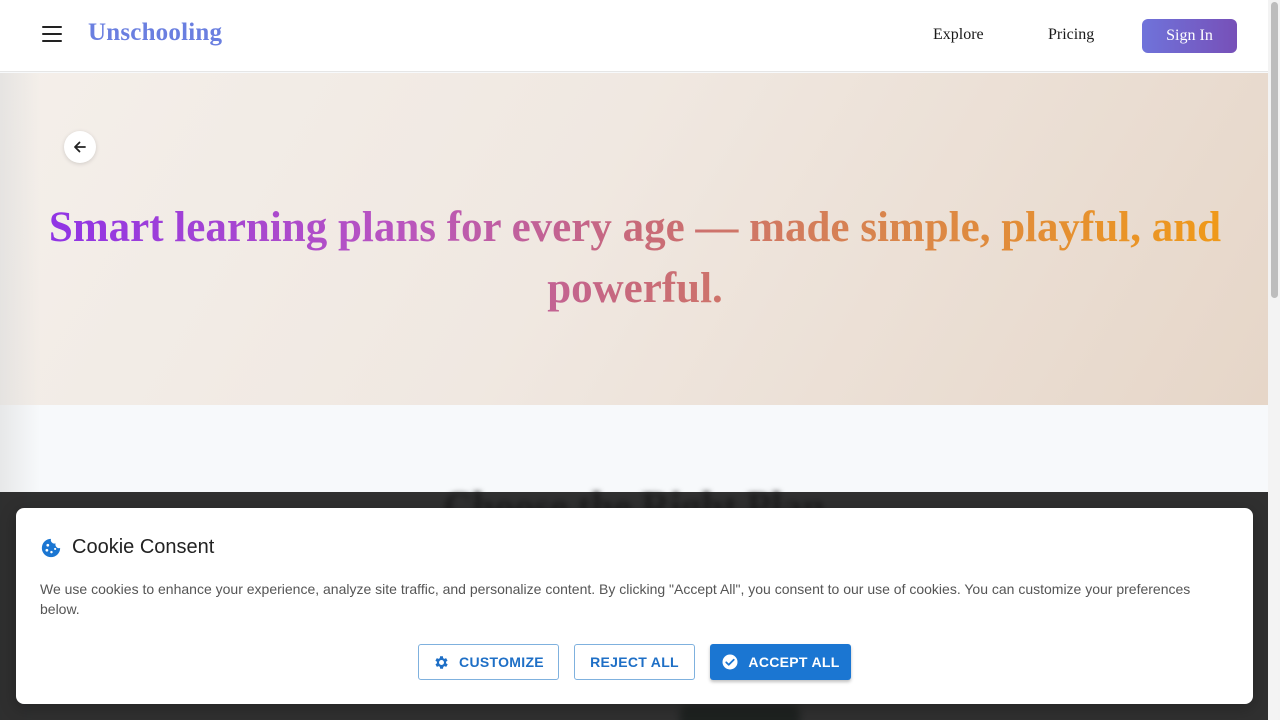  I want to click on accept-all-button: ACCEPT ALL, so click(780, 662).